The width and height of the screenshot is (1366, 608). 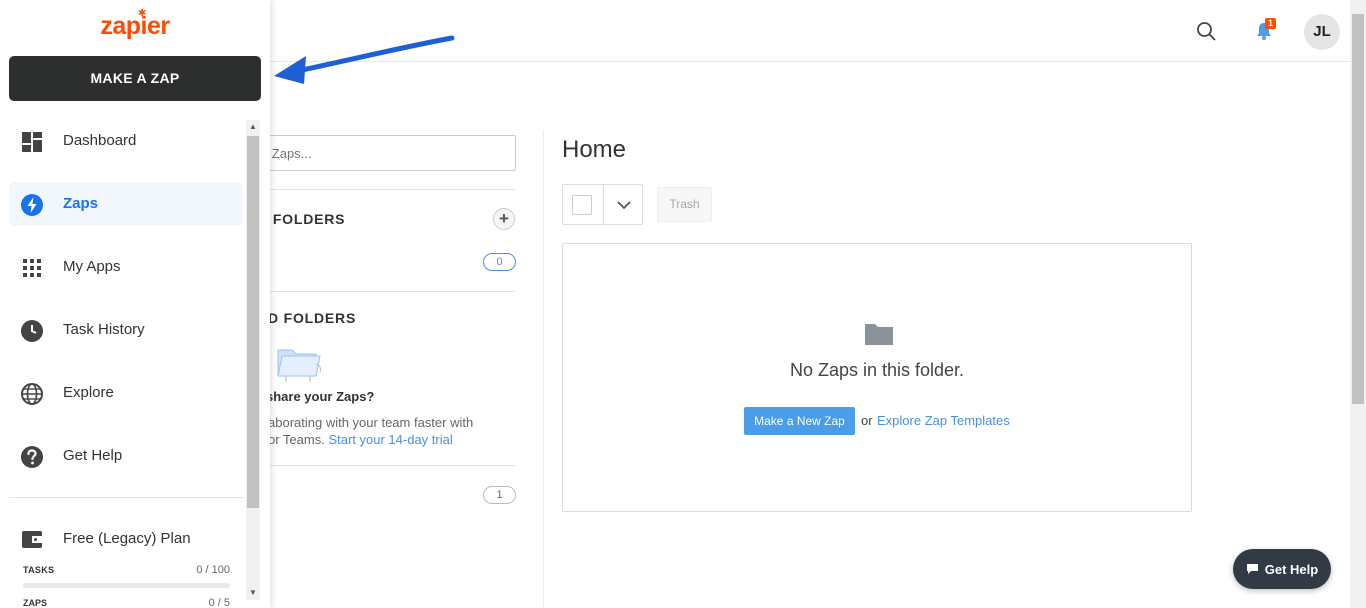 I want to click on sidebar-item-label: Explore, so click(x=88, y=392).